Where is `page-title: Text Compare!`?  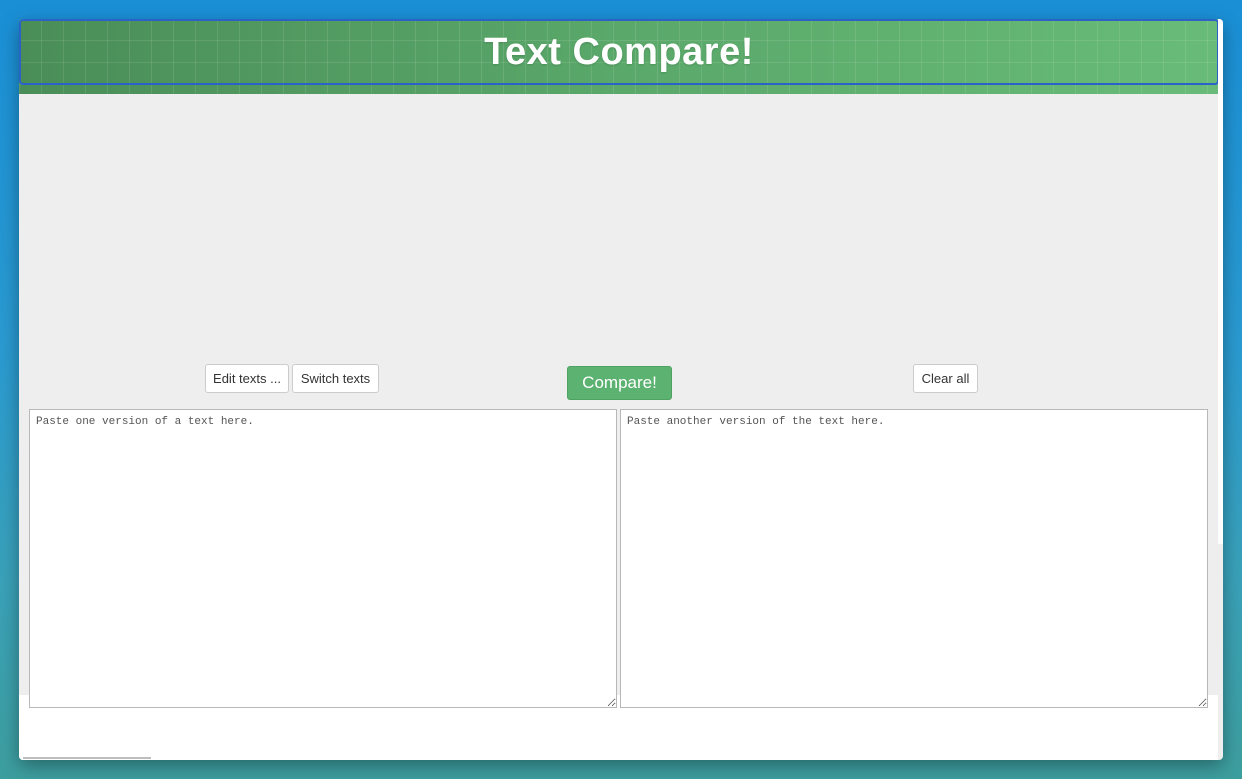
page-title: Text Compare! is located at coordinates (619, 51).